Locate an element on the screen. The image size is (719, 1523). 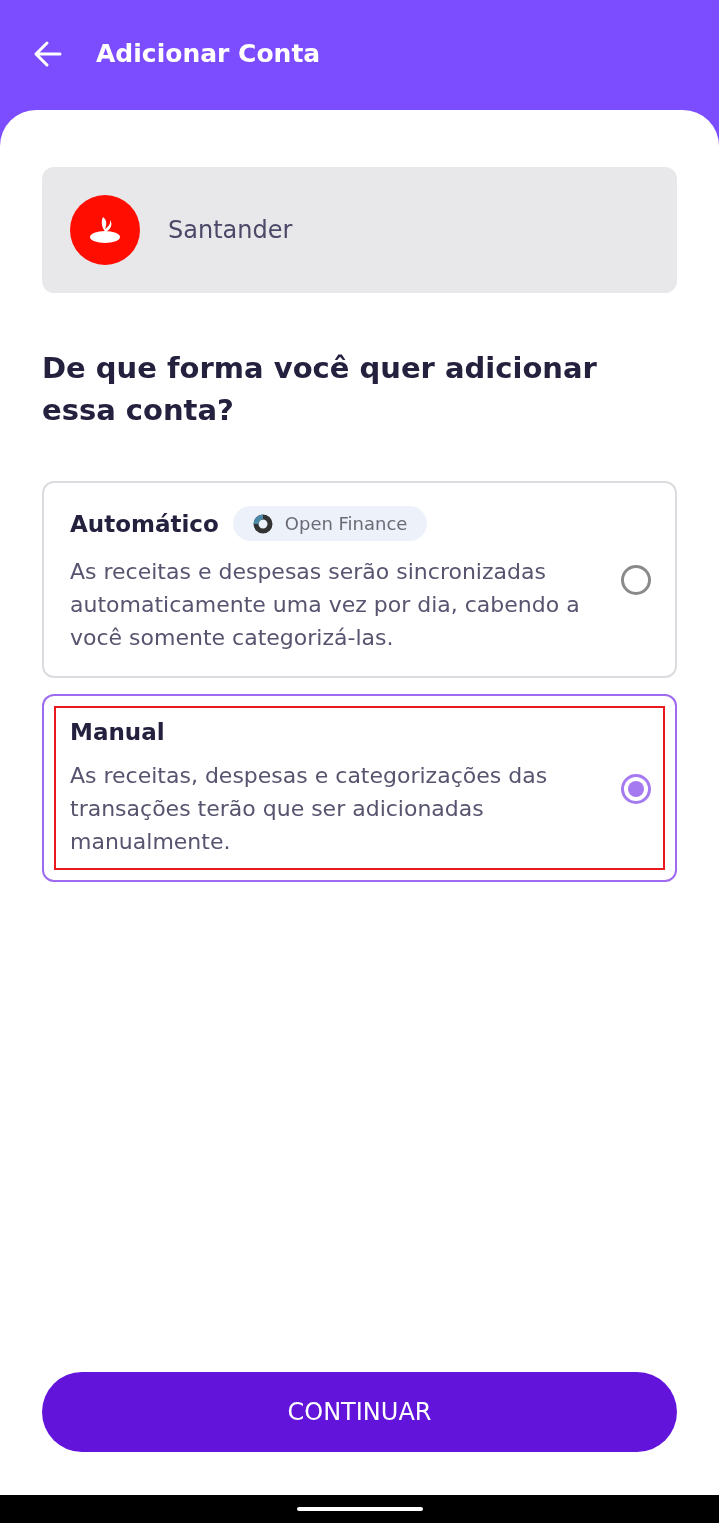
question-heading: De que forma você quer adicionar essa conta? is located at coordinates (320, 389).